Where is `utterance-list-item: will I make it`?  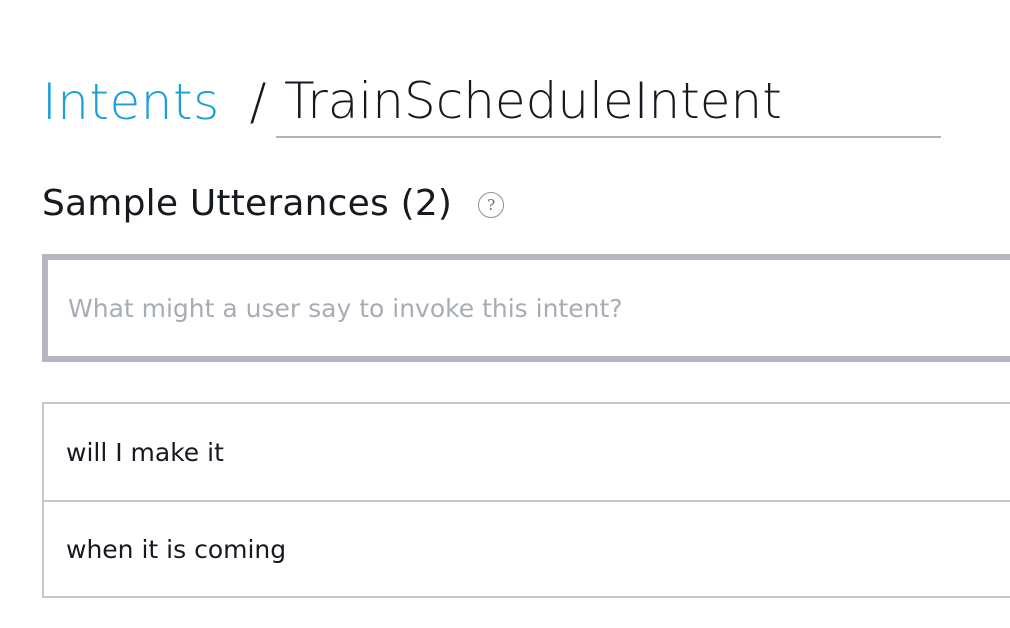 utterance-list-item: will I make it is located at coordinates (527, 452).